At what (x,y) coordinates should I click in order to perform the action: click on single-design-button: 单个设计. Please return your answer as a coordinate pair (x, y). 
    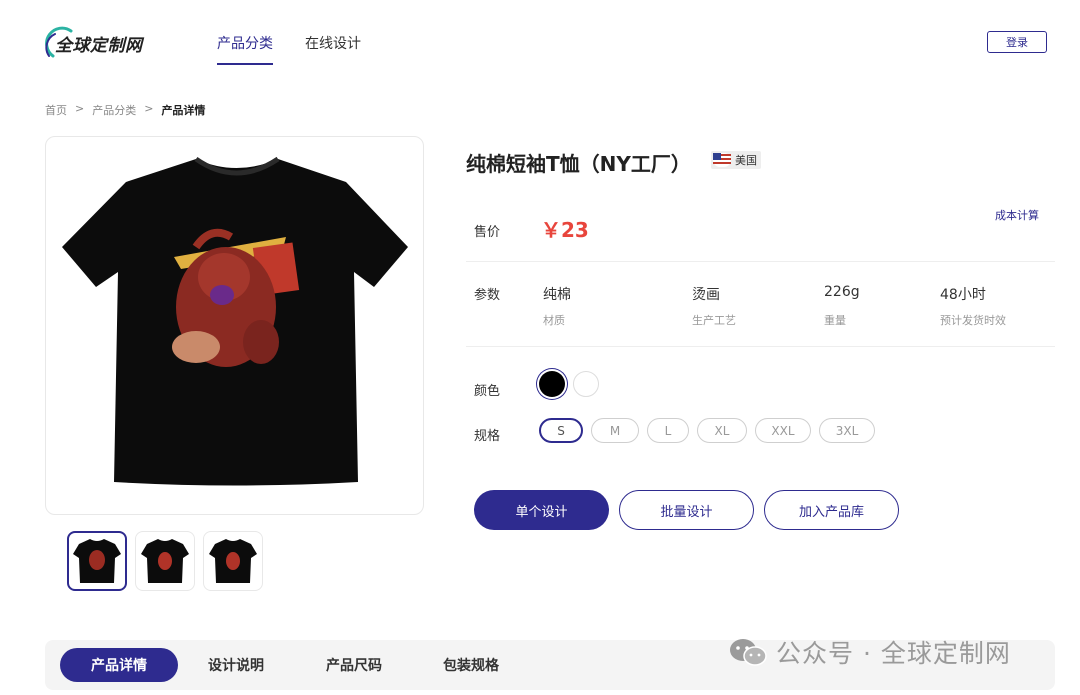
    Looking at the image, I should click on (541, 510).